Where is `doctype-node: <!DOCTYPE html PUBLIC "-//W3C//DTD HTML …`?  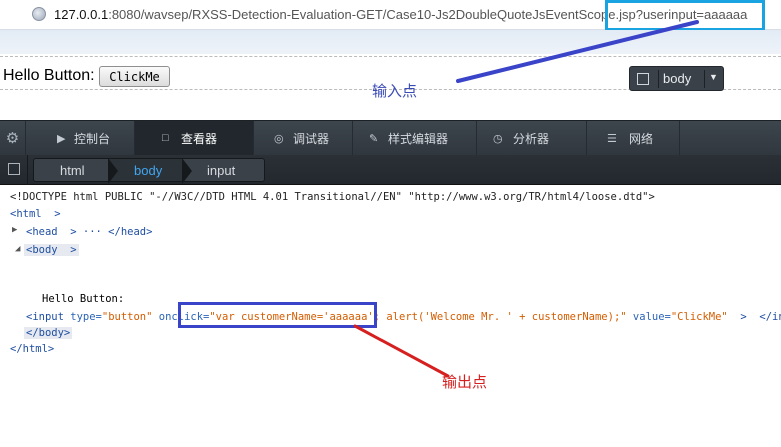
doctype-node: <!DOCTYPE html PUBLIC "-//W3C//DTD HTML … is located at coordinates (332, 197).